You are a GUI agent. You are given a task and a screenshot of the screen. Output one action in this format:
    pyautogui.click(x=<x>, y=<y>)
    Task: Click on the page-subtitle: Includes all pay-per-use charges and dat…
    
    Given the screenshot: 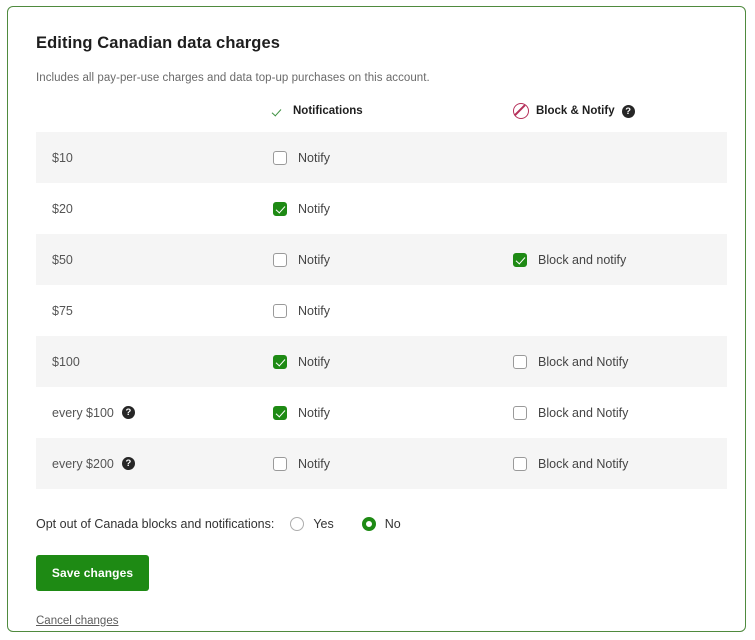 What is the action you would take?
    pyautogui.click(x=233, y=78)
    